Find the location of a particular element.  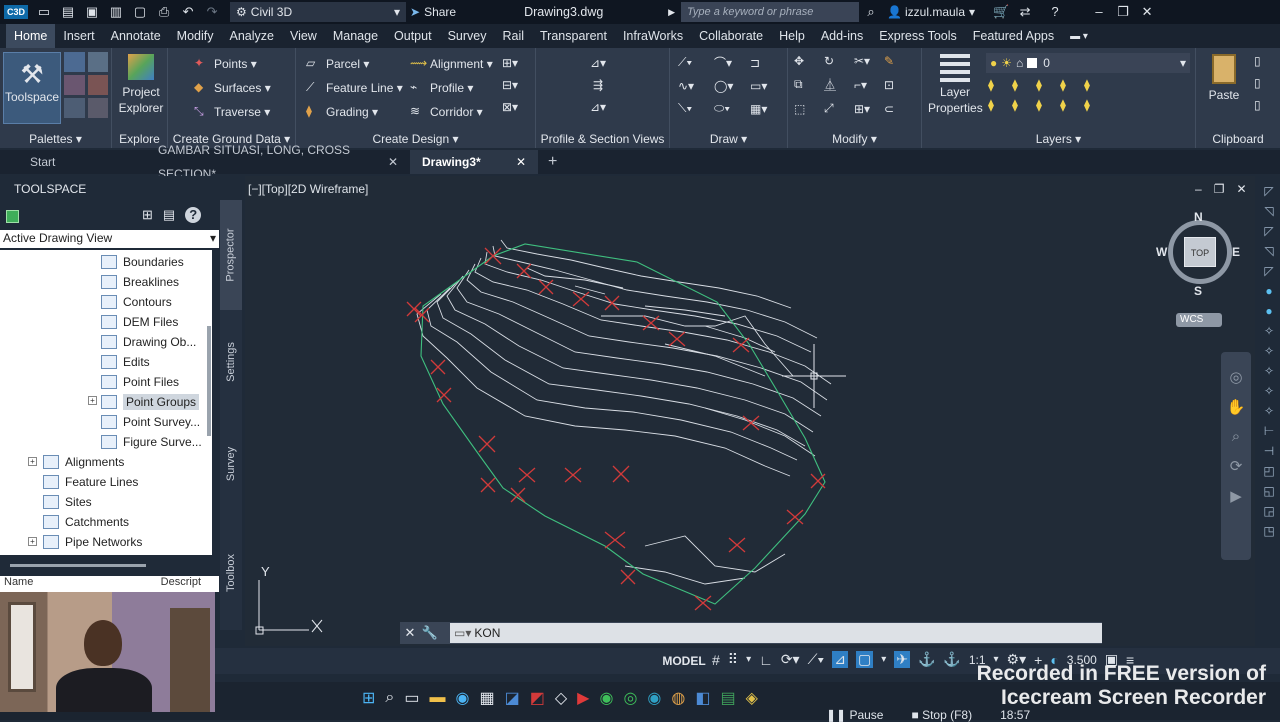

excel-icon: ▤ is located at coordinates (727, 698).